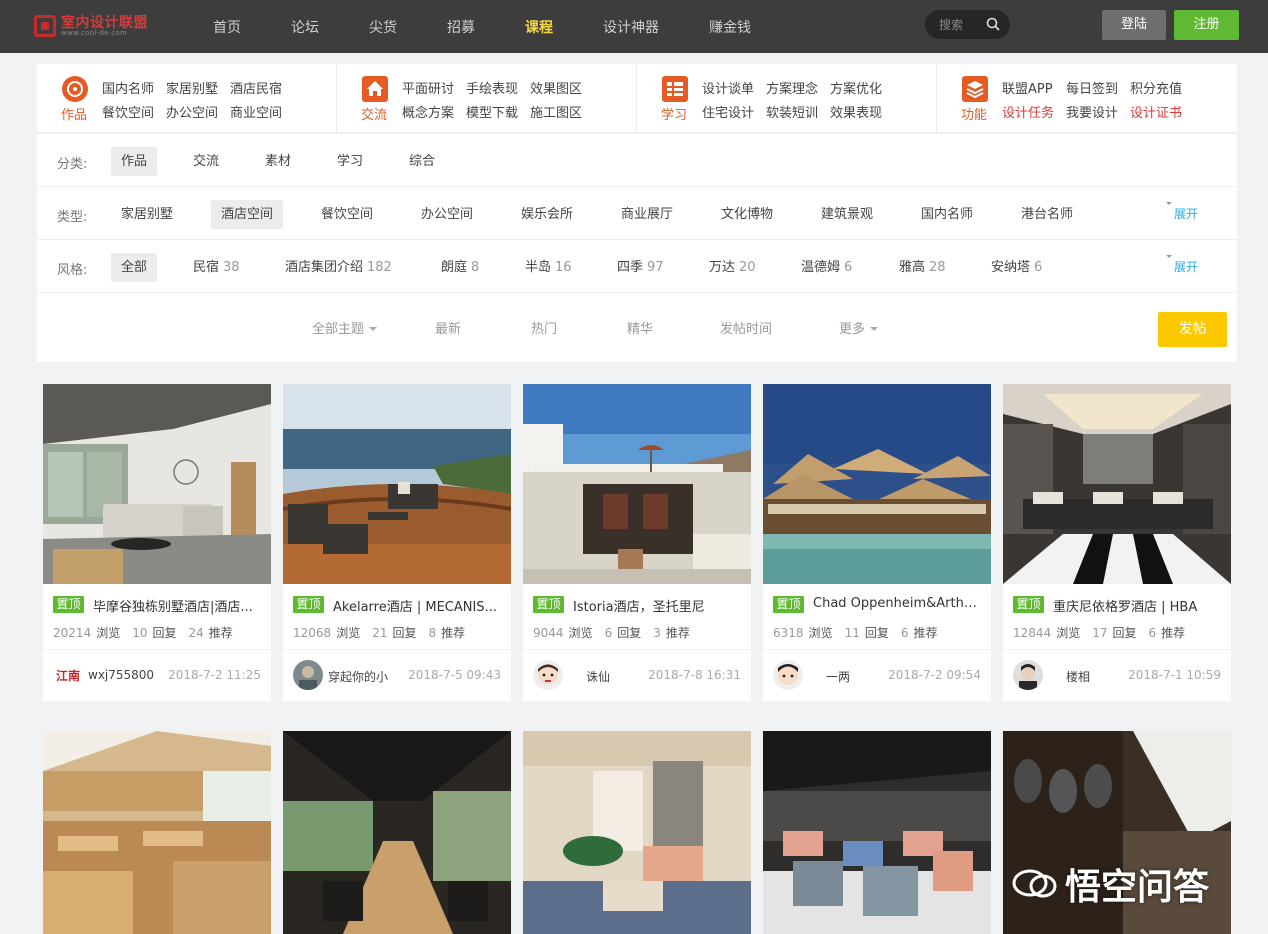 Image resolution: width=1268 pixels, height=934 pixels. I want to click on filter-option: 朗庭 8, so click(460, 267).